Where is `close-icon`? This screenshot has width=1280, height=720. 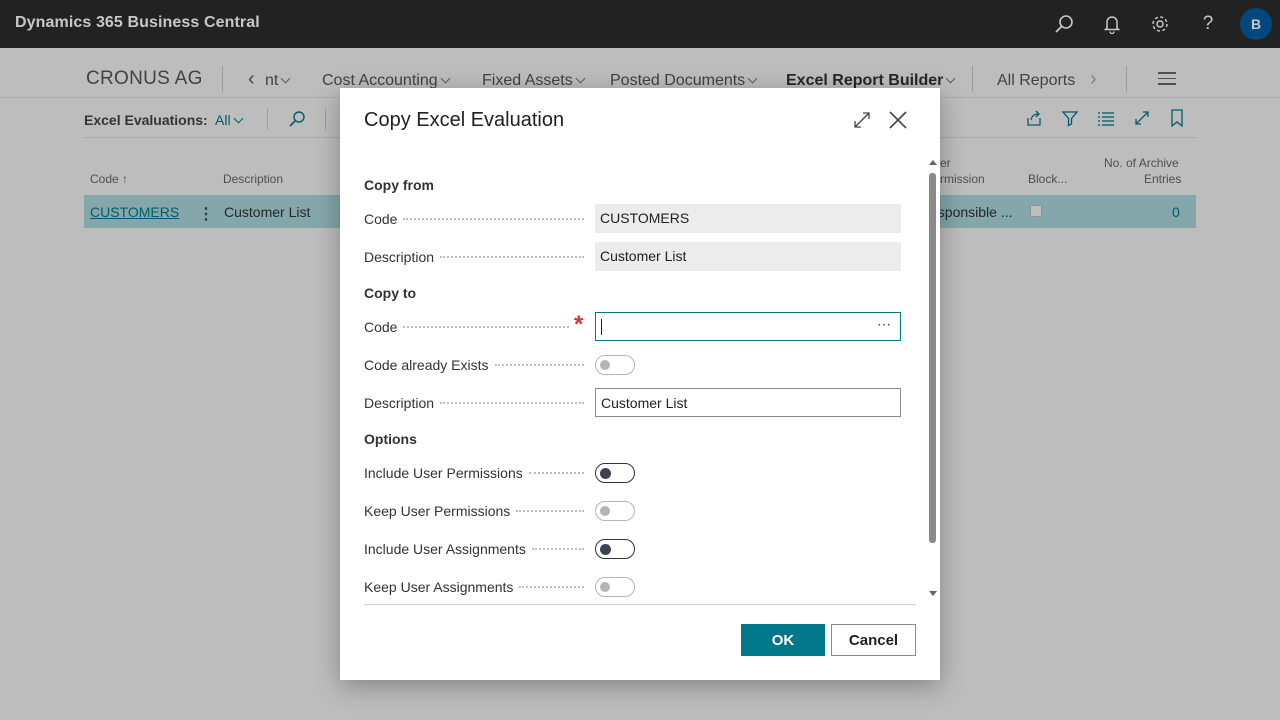 close-icon is located at coordinates (898, 120).